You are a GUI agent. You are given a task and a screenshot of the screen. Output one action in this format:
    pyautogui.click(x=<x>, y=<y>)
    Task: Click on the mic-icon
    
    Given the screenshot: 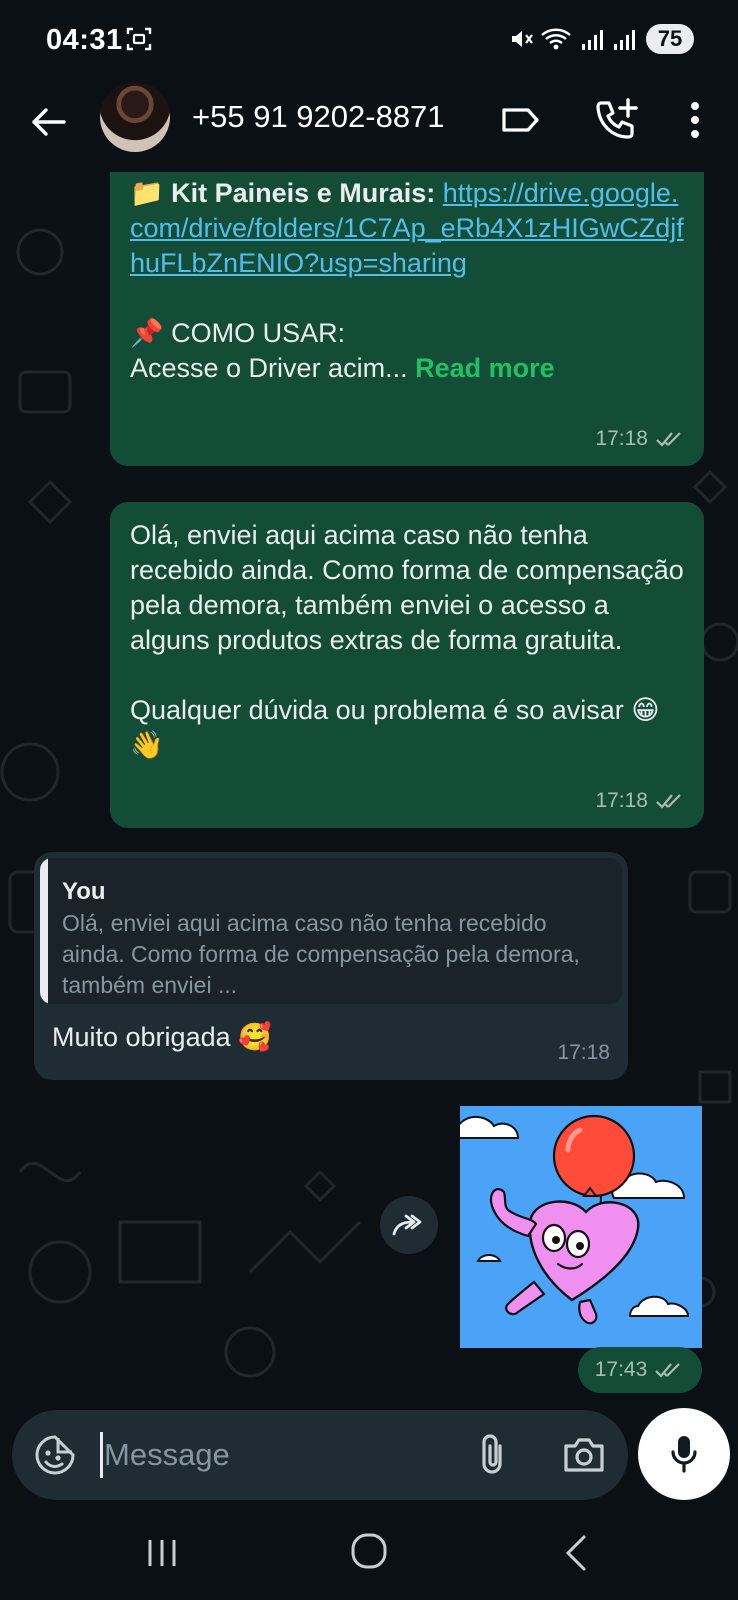 What is the action you would take?
    pyautogui.click(x=684, y=1454)
    